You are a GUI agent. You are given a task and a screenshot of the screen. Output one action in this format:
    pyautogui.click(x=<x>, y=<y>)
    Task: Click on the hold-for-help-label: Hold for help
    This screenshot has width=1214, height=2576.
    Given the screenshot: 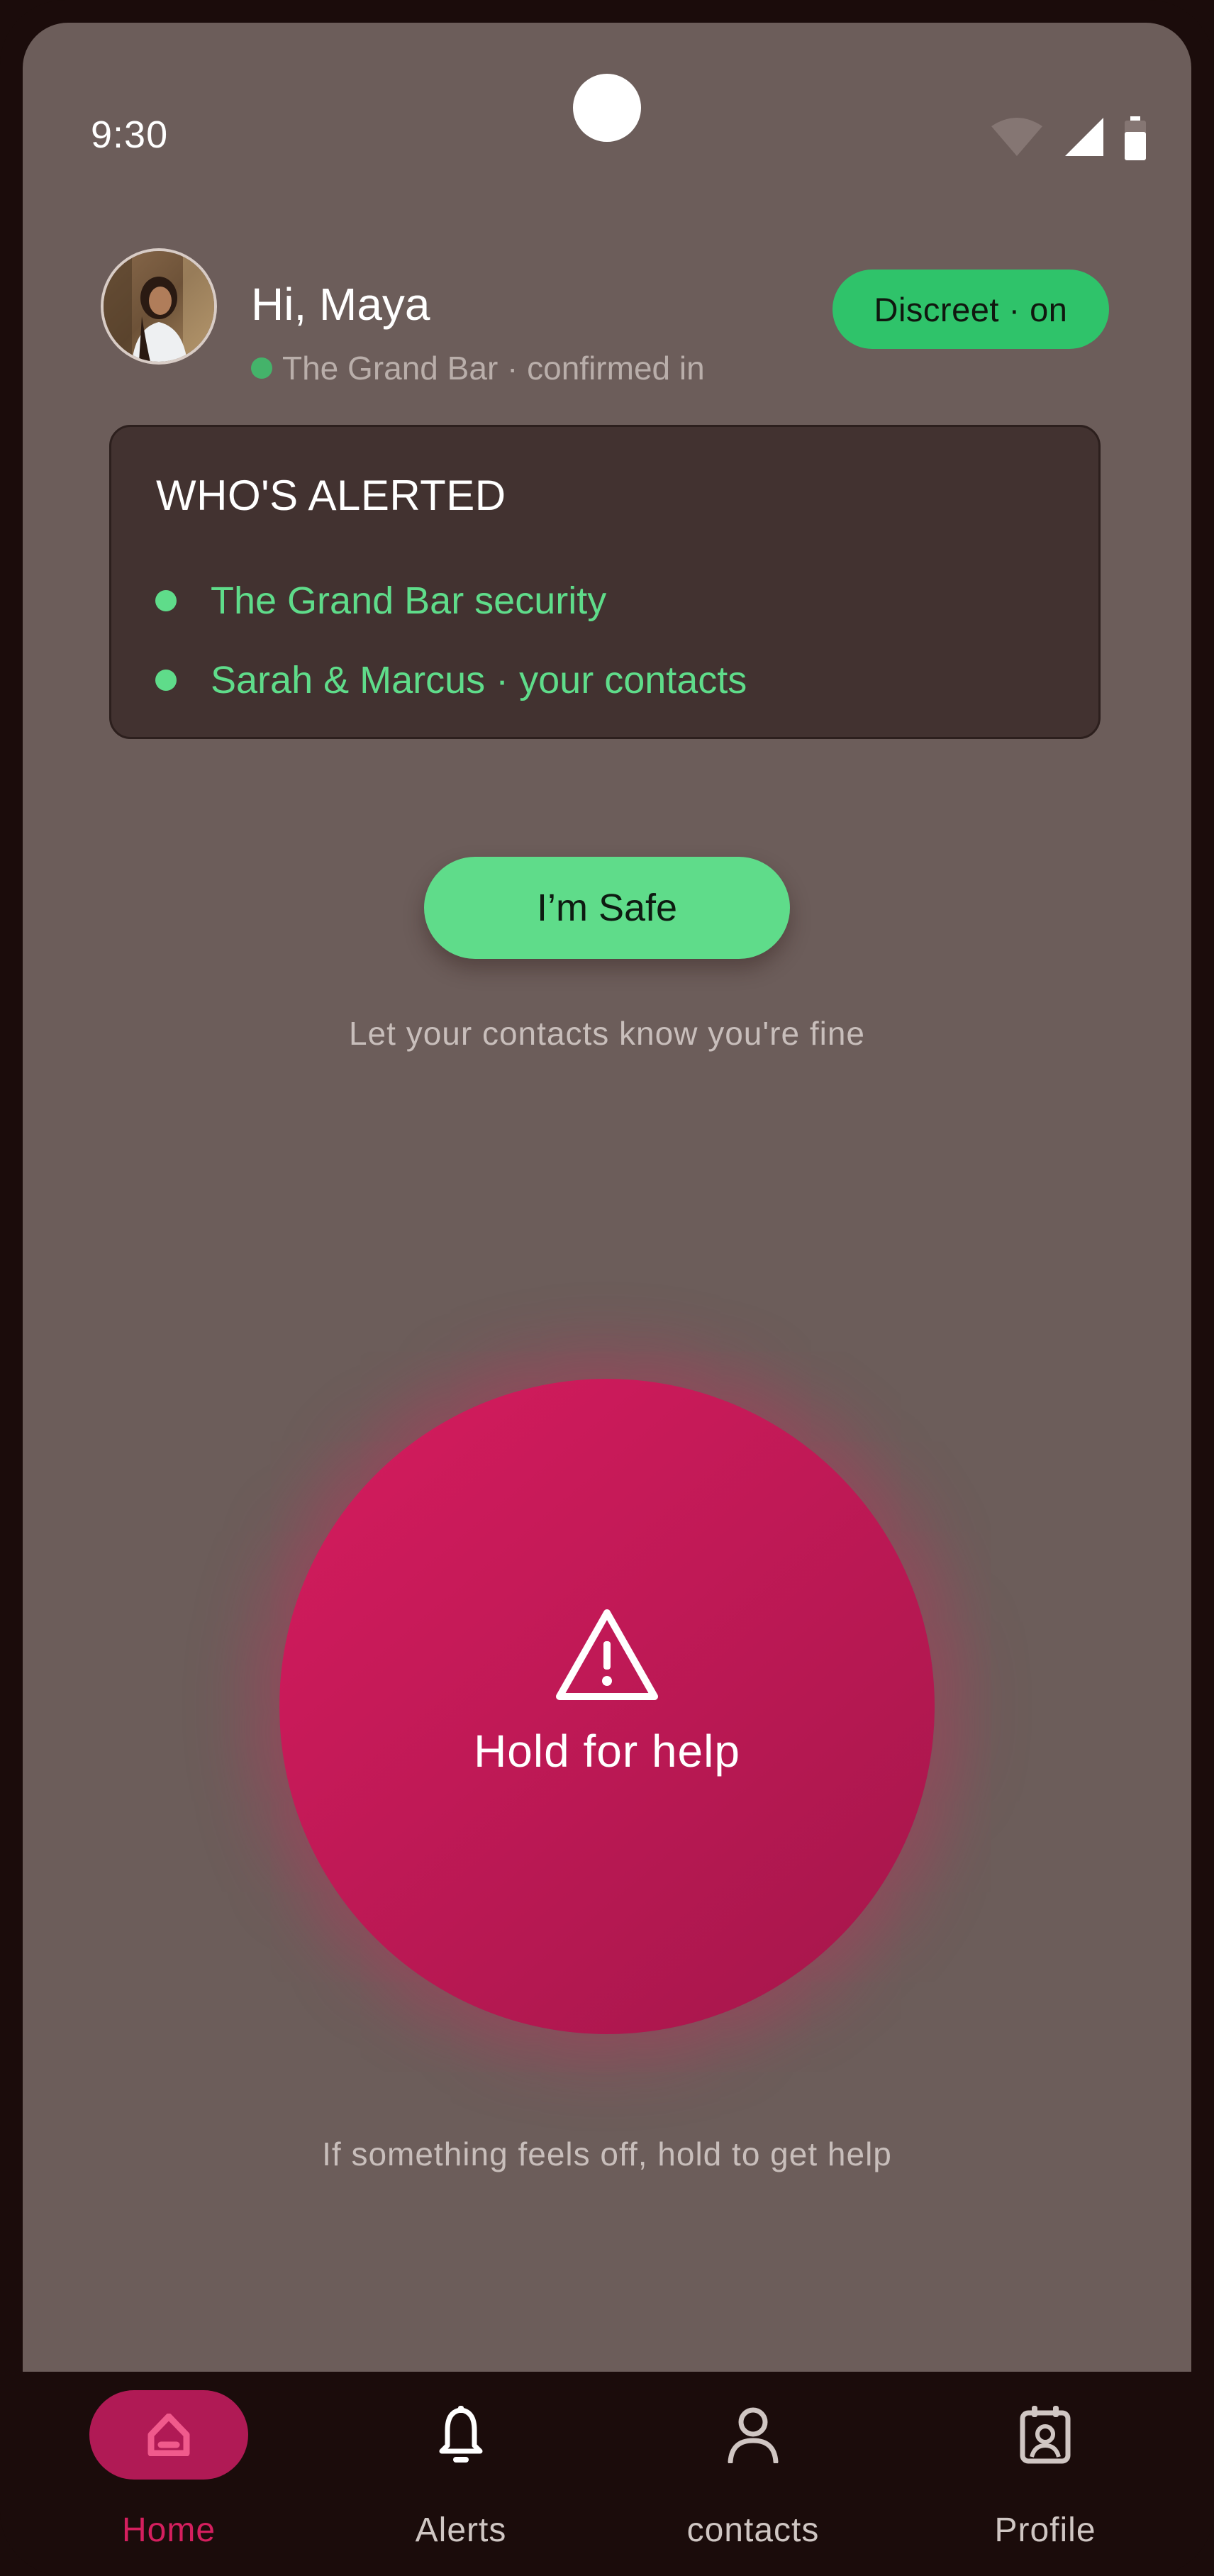 What is the action you would take?
    pyautogui.click(x=607, y=1751)
    